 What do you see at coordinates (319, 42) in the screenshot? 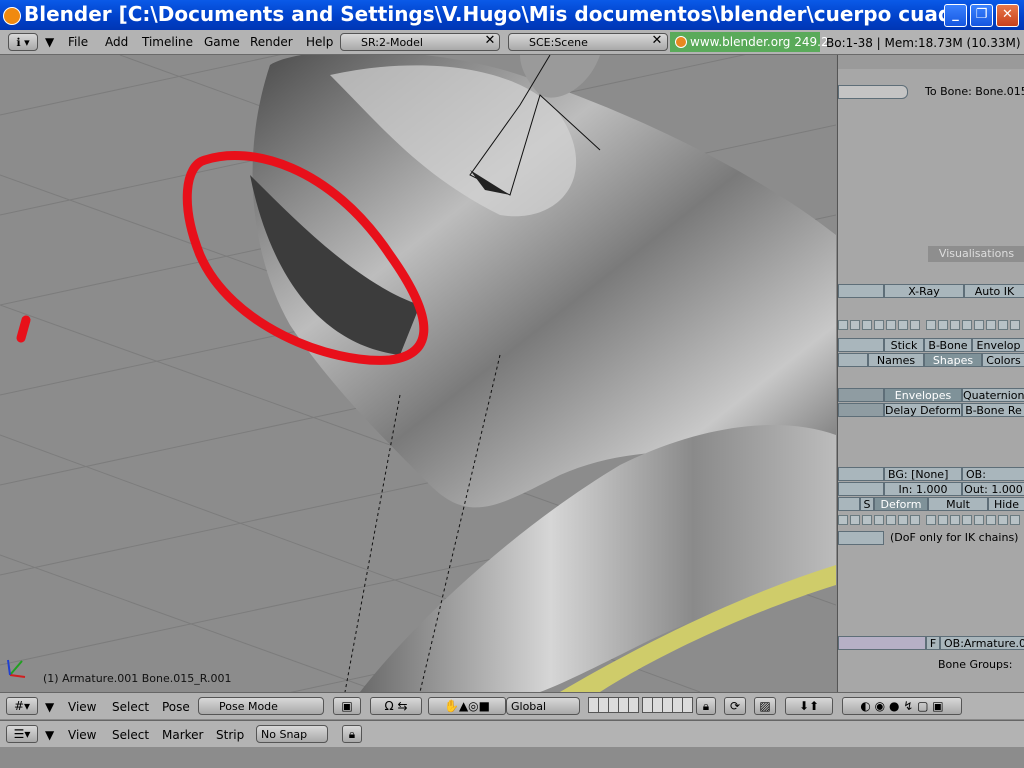
I see `menu-help: Help` at bounding box center [319, 42].